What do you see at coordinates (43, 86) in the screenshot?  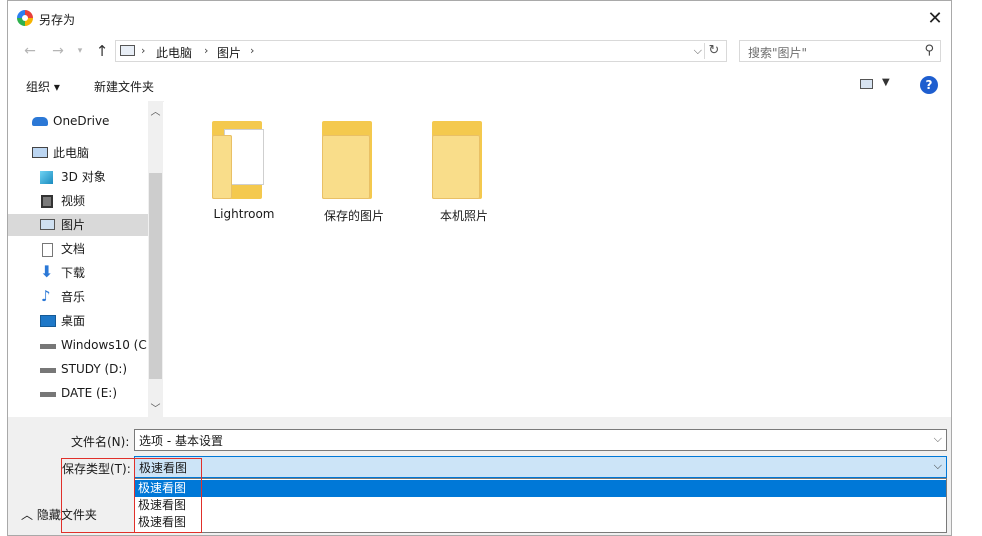 I see `organize-button: 组织 ▾` at bounding box center [43, 86].